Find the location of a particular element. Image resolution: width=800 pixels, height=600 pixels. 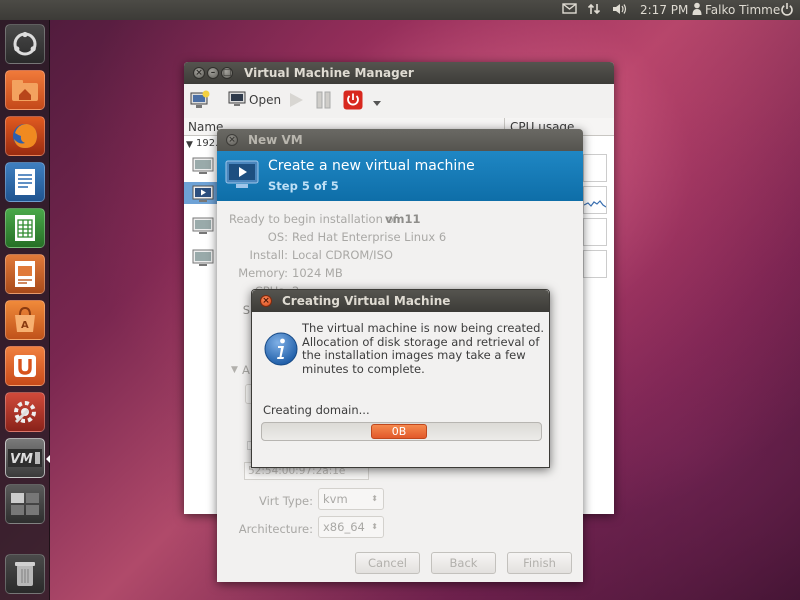

mail-icon is located at coordinates (569, 10).